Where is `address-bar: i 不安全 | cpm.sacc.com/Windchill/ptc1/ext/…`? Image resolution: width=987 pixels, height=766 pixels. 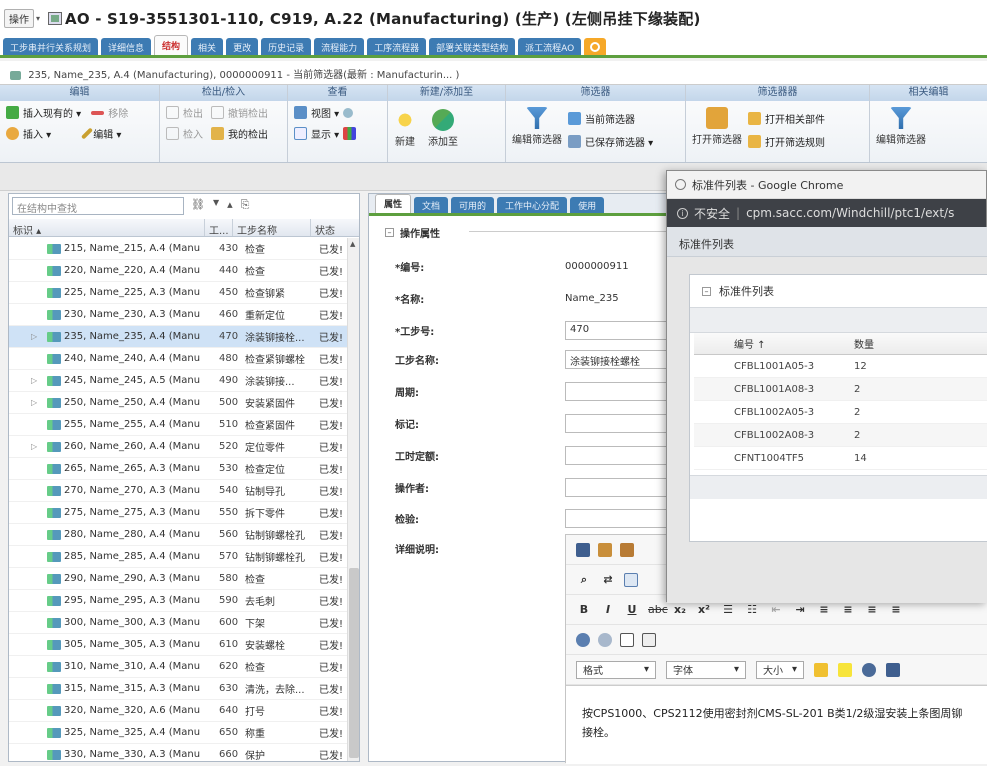
address-bar: i 不安全 | cpm.sacc.com/Windchill/ptc1/ext/… is located at coordinates (826, 213).